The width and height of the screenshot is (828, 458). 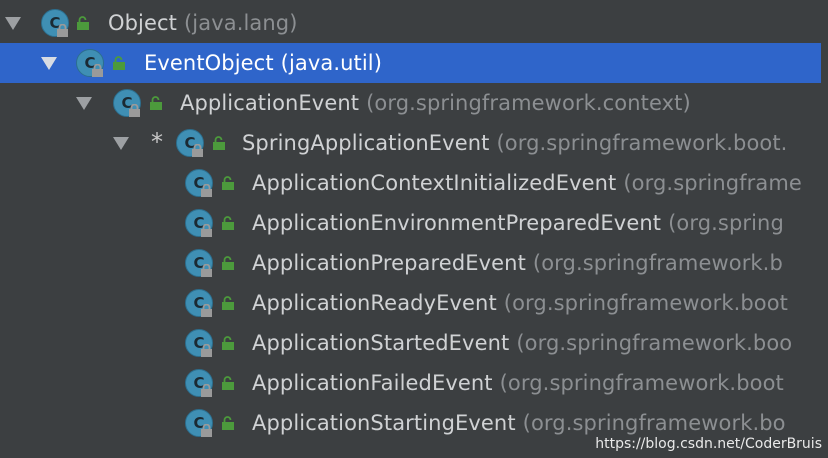 I want to click on tree-row-label: EventObject (java.util), so click(x=263, y=63).